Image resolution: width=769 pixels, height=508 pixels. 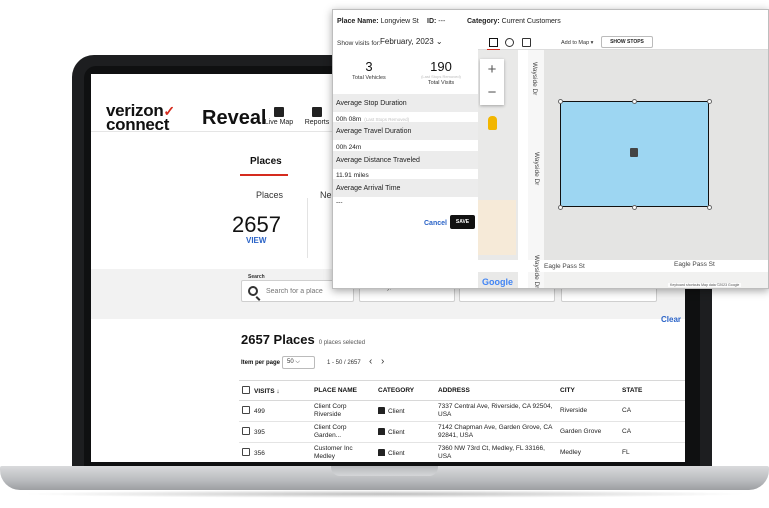 I want to click on metric-arrival-value: ---, so click(x=339, y=202).